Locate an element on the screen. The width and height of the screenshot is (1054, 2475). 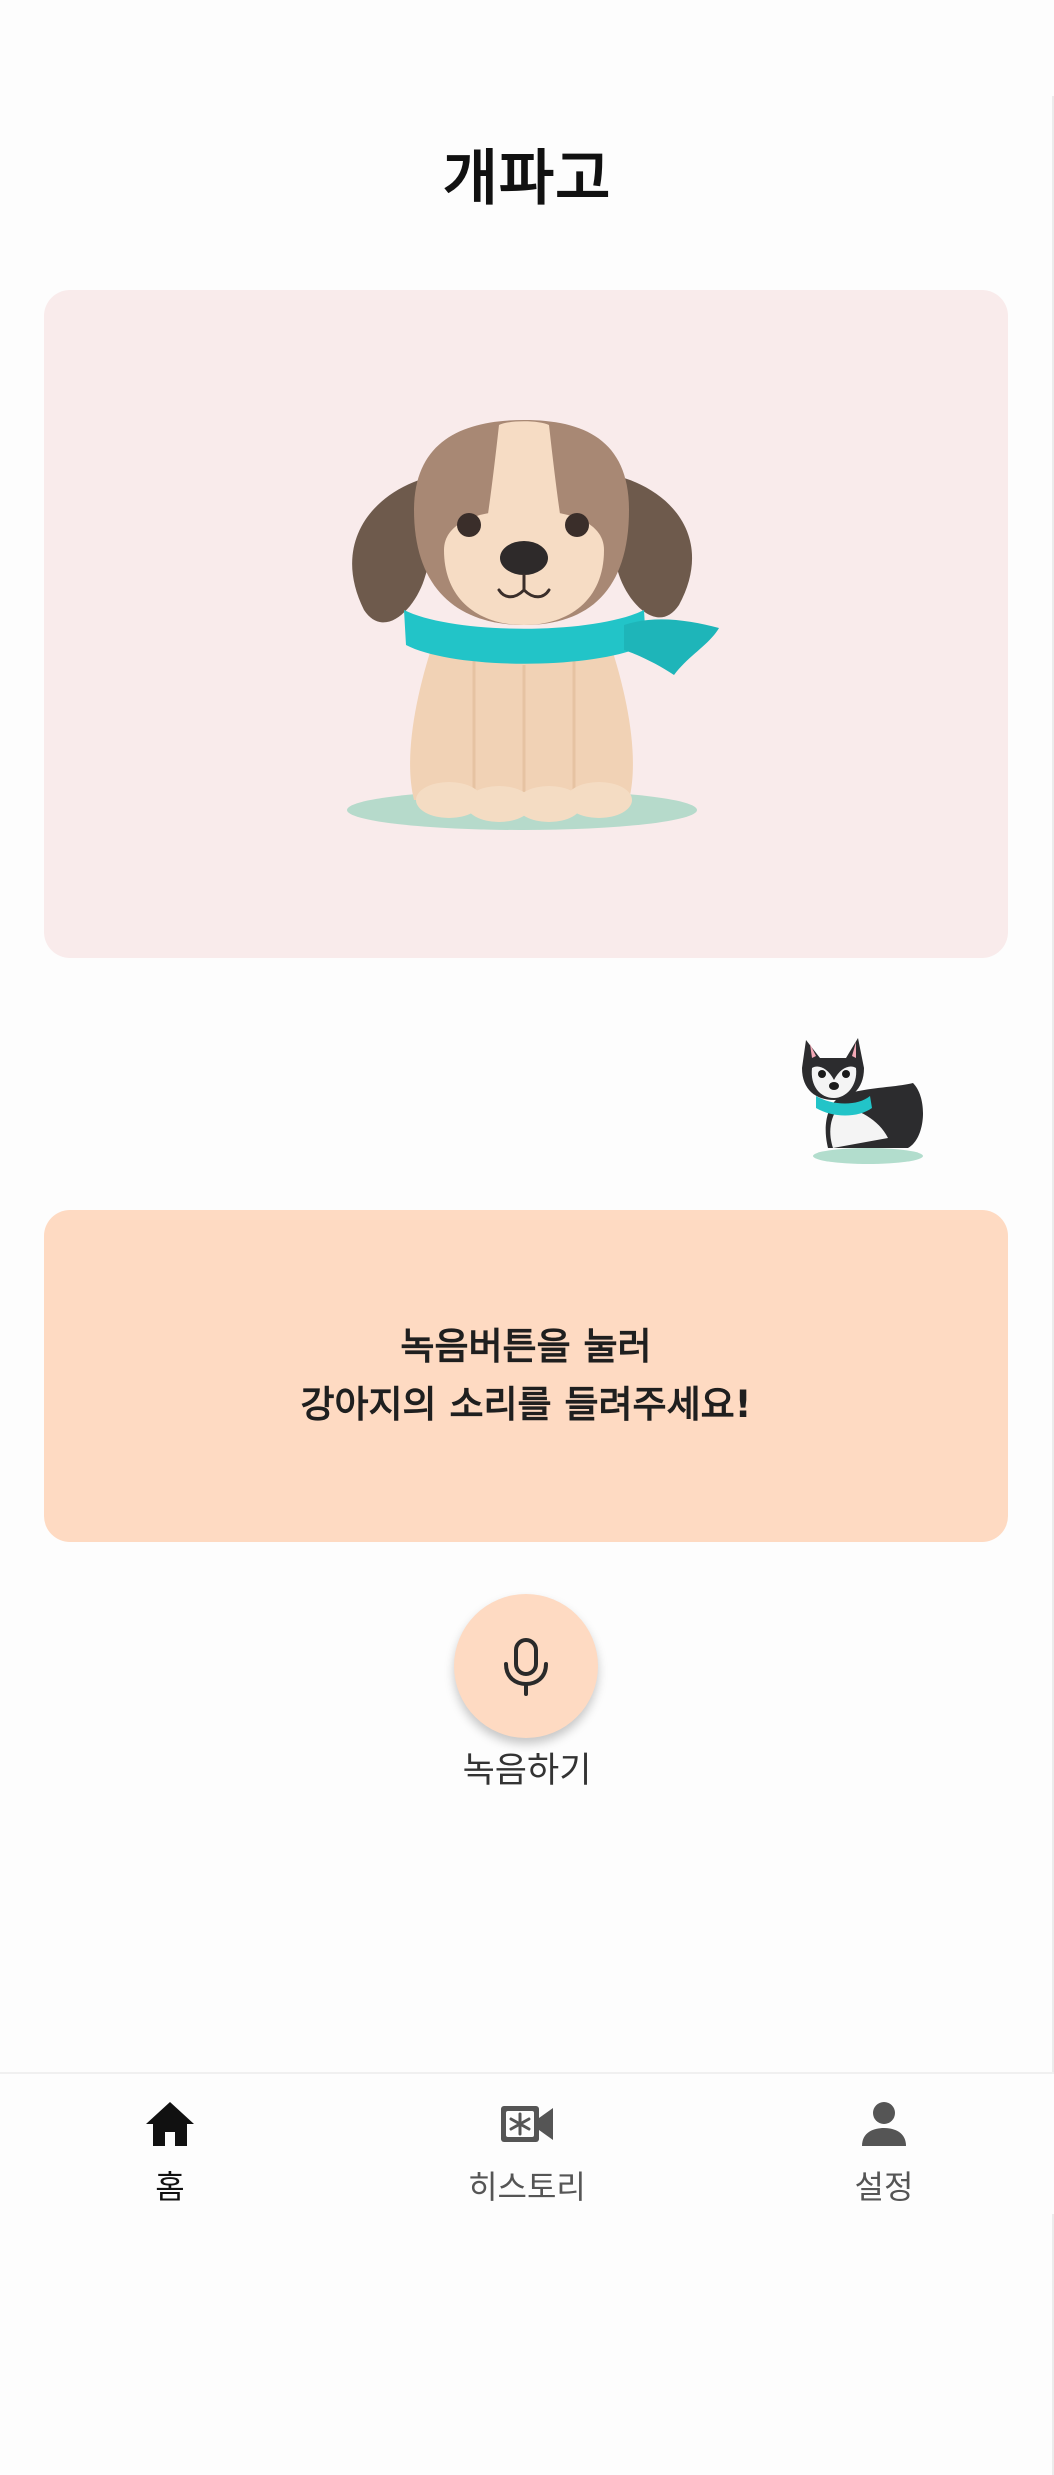
sitting-puppy-illustration is located at coordinates (533, 625).